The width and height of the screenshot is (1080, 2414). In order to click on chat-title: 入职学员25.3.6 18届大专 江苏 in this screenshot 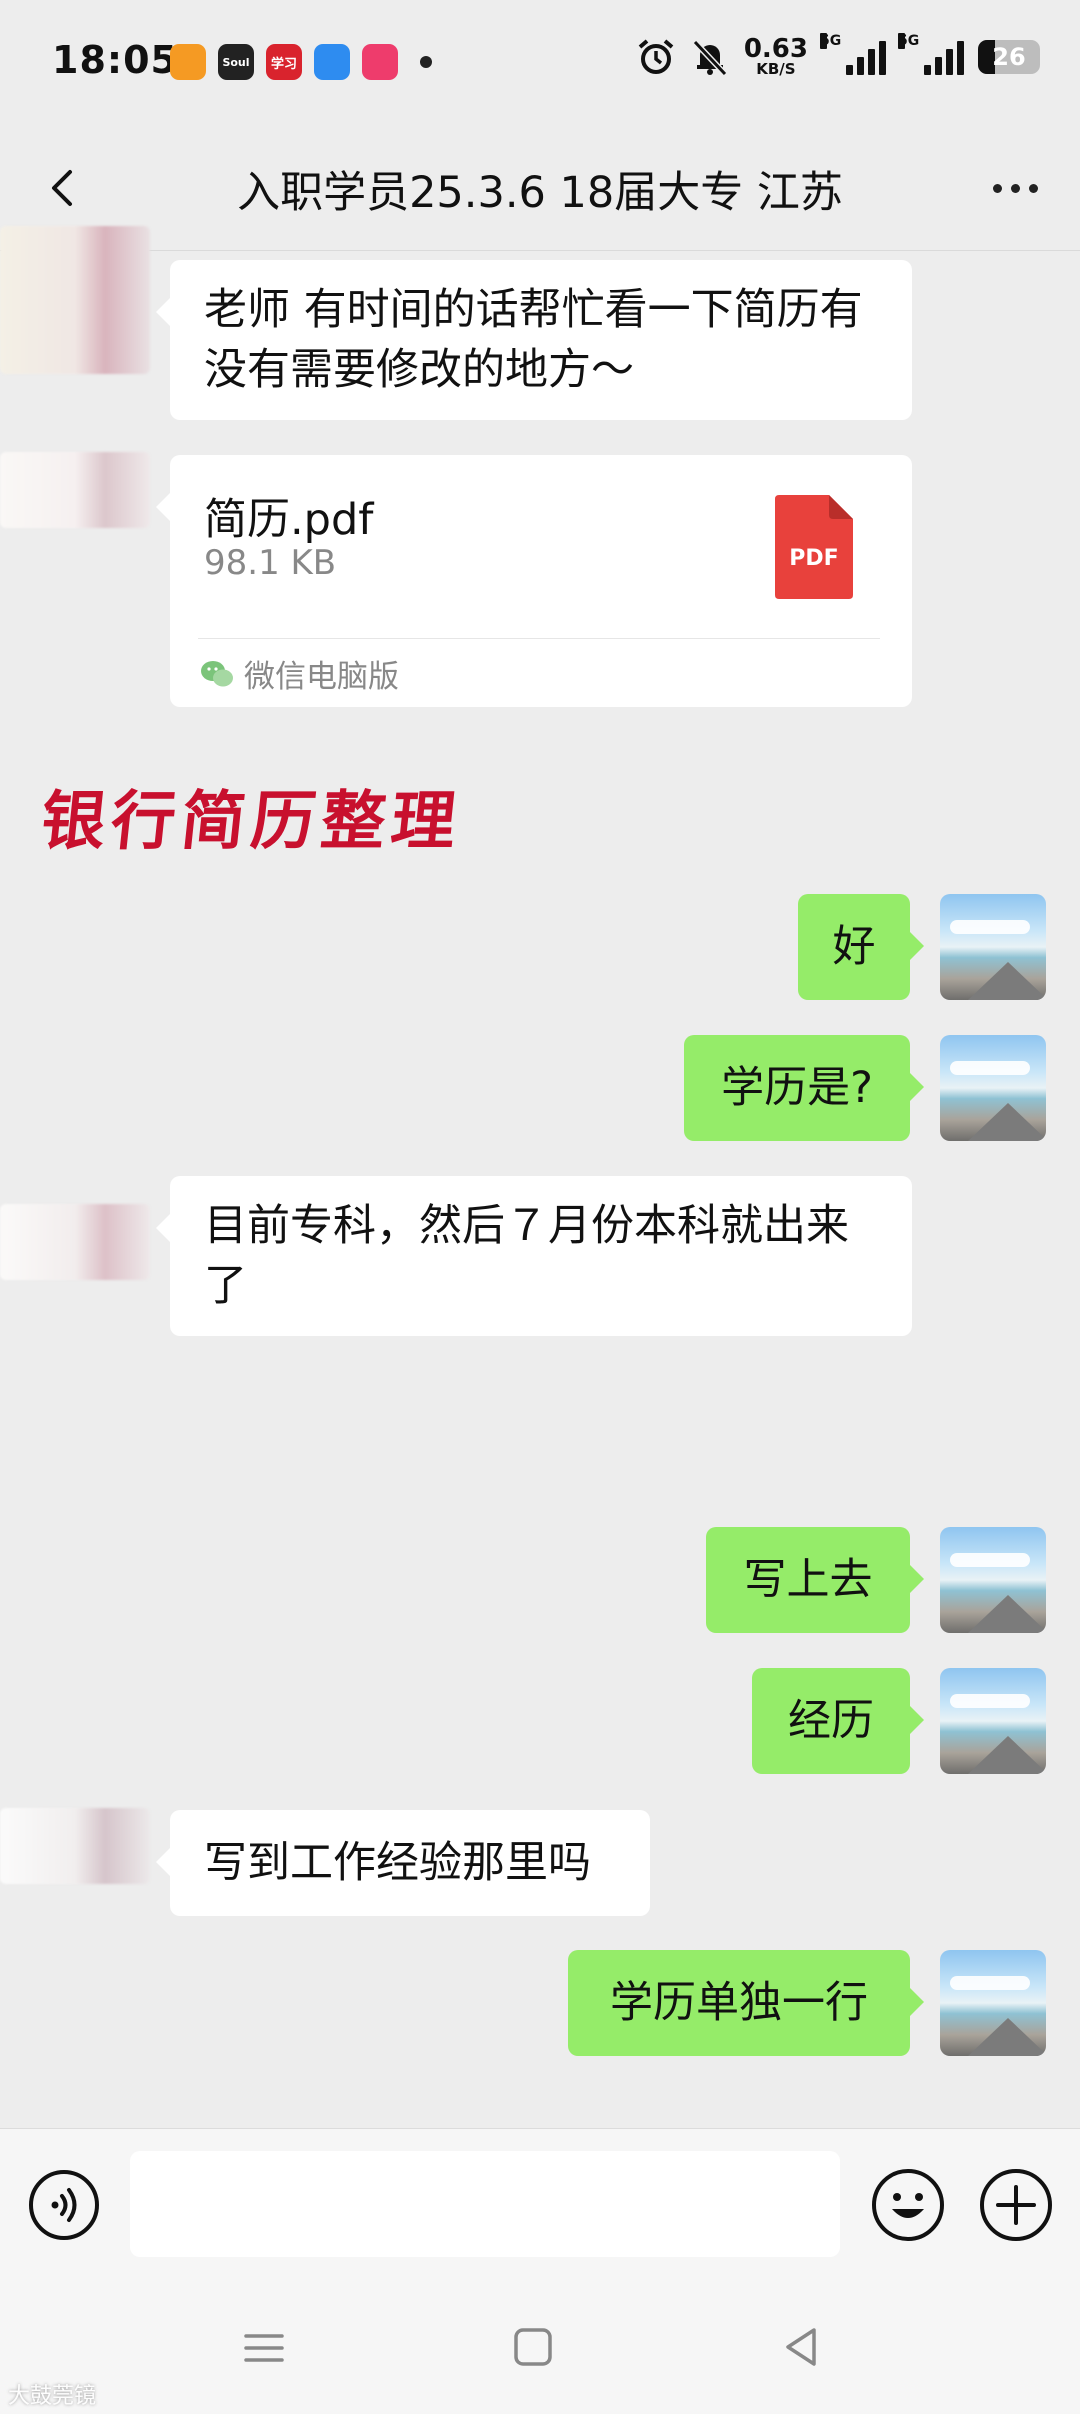, I will do `click(540, 193)`.